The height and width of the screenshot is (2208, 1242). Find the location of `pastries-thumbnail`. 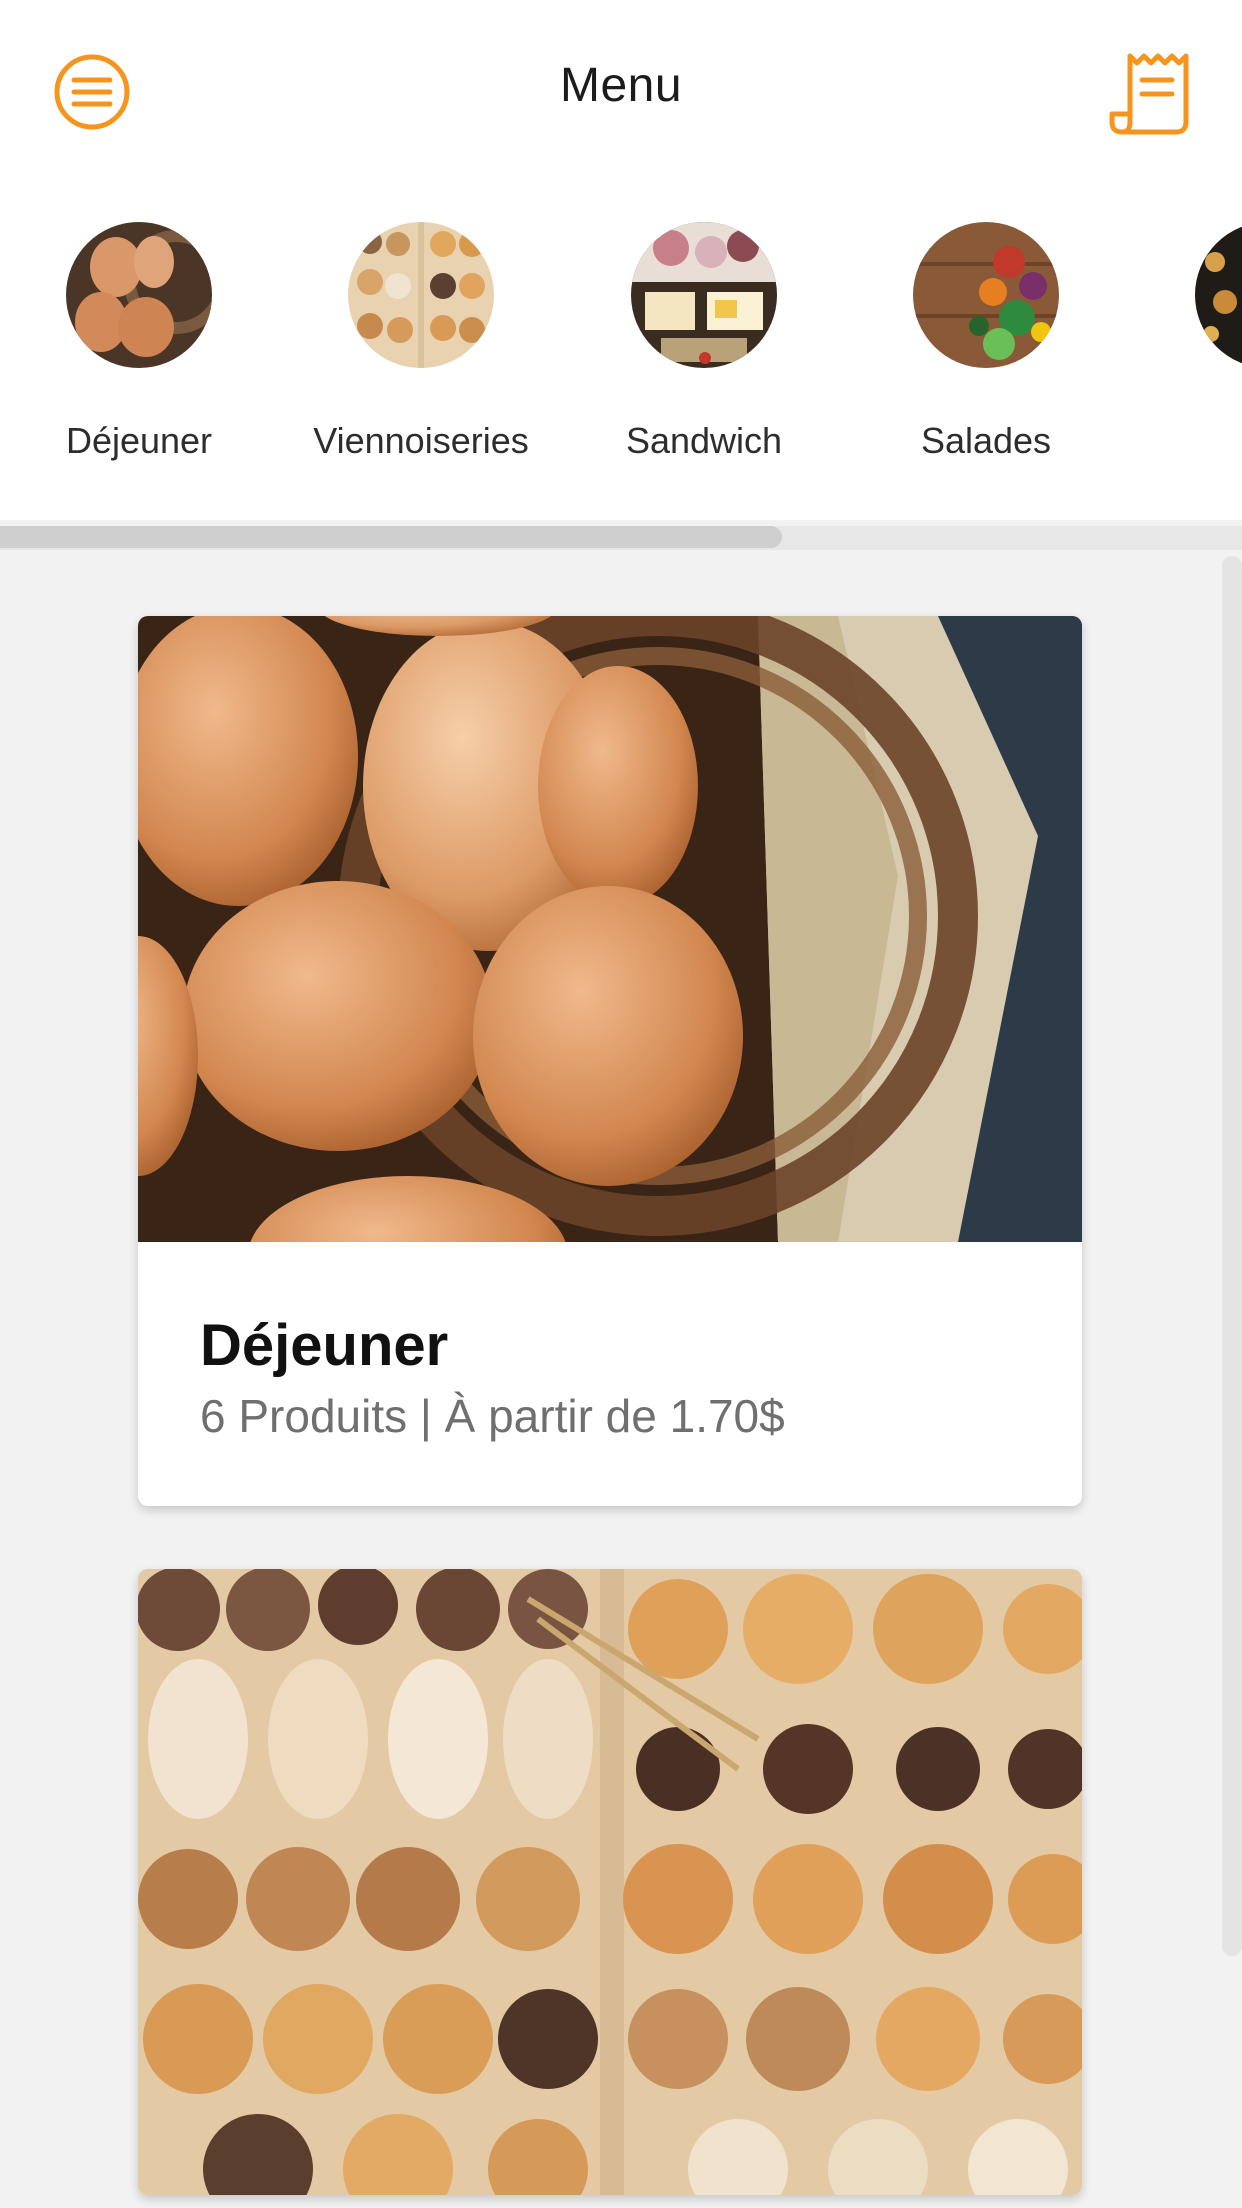

pastries-thumbnail is located at coordinates (421, 295).